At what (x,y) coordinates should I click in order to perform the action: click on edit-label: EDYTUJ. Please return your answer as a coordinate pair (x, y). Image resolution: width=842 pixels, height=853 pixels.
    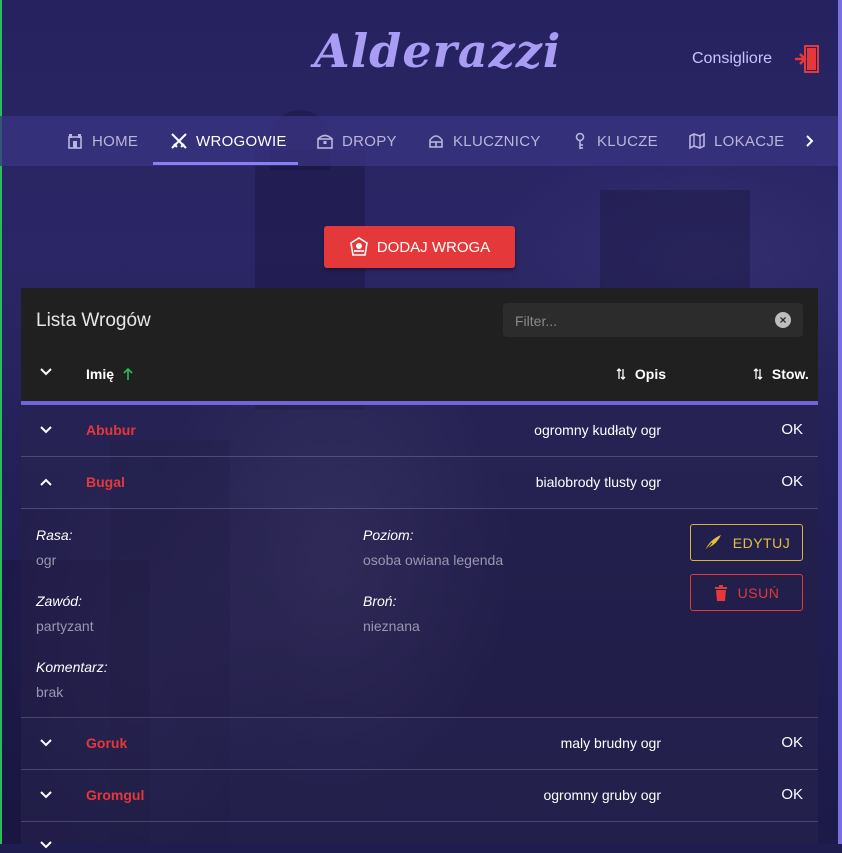
    Looking at the image, I should click on (761, 542).